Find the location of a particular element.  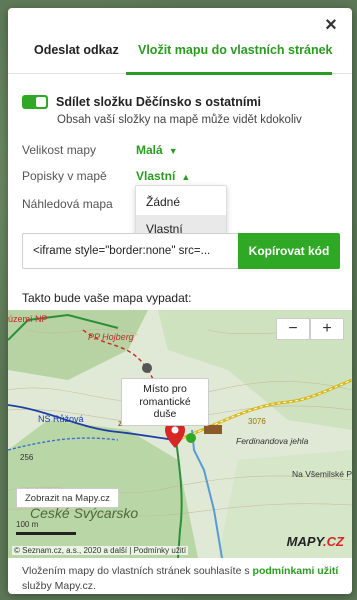

zoom-controls: − + is located at coordinates (310, 329).